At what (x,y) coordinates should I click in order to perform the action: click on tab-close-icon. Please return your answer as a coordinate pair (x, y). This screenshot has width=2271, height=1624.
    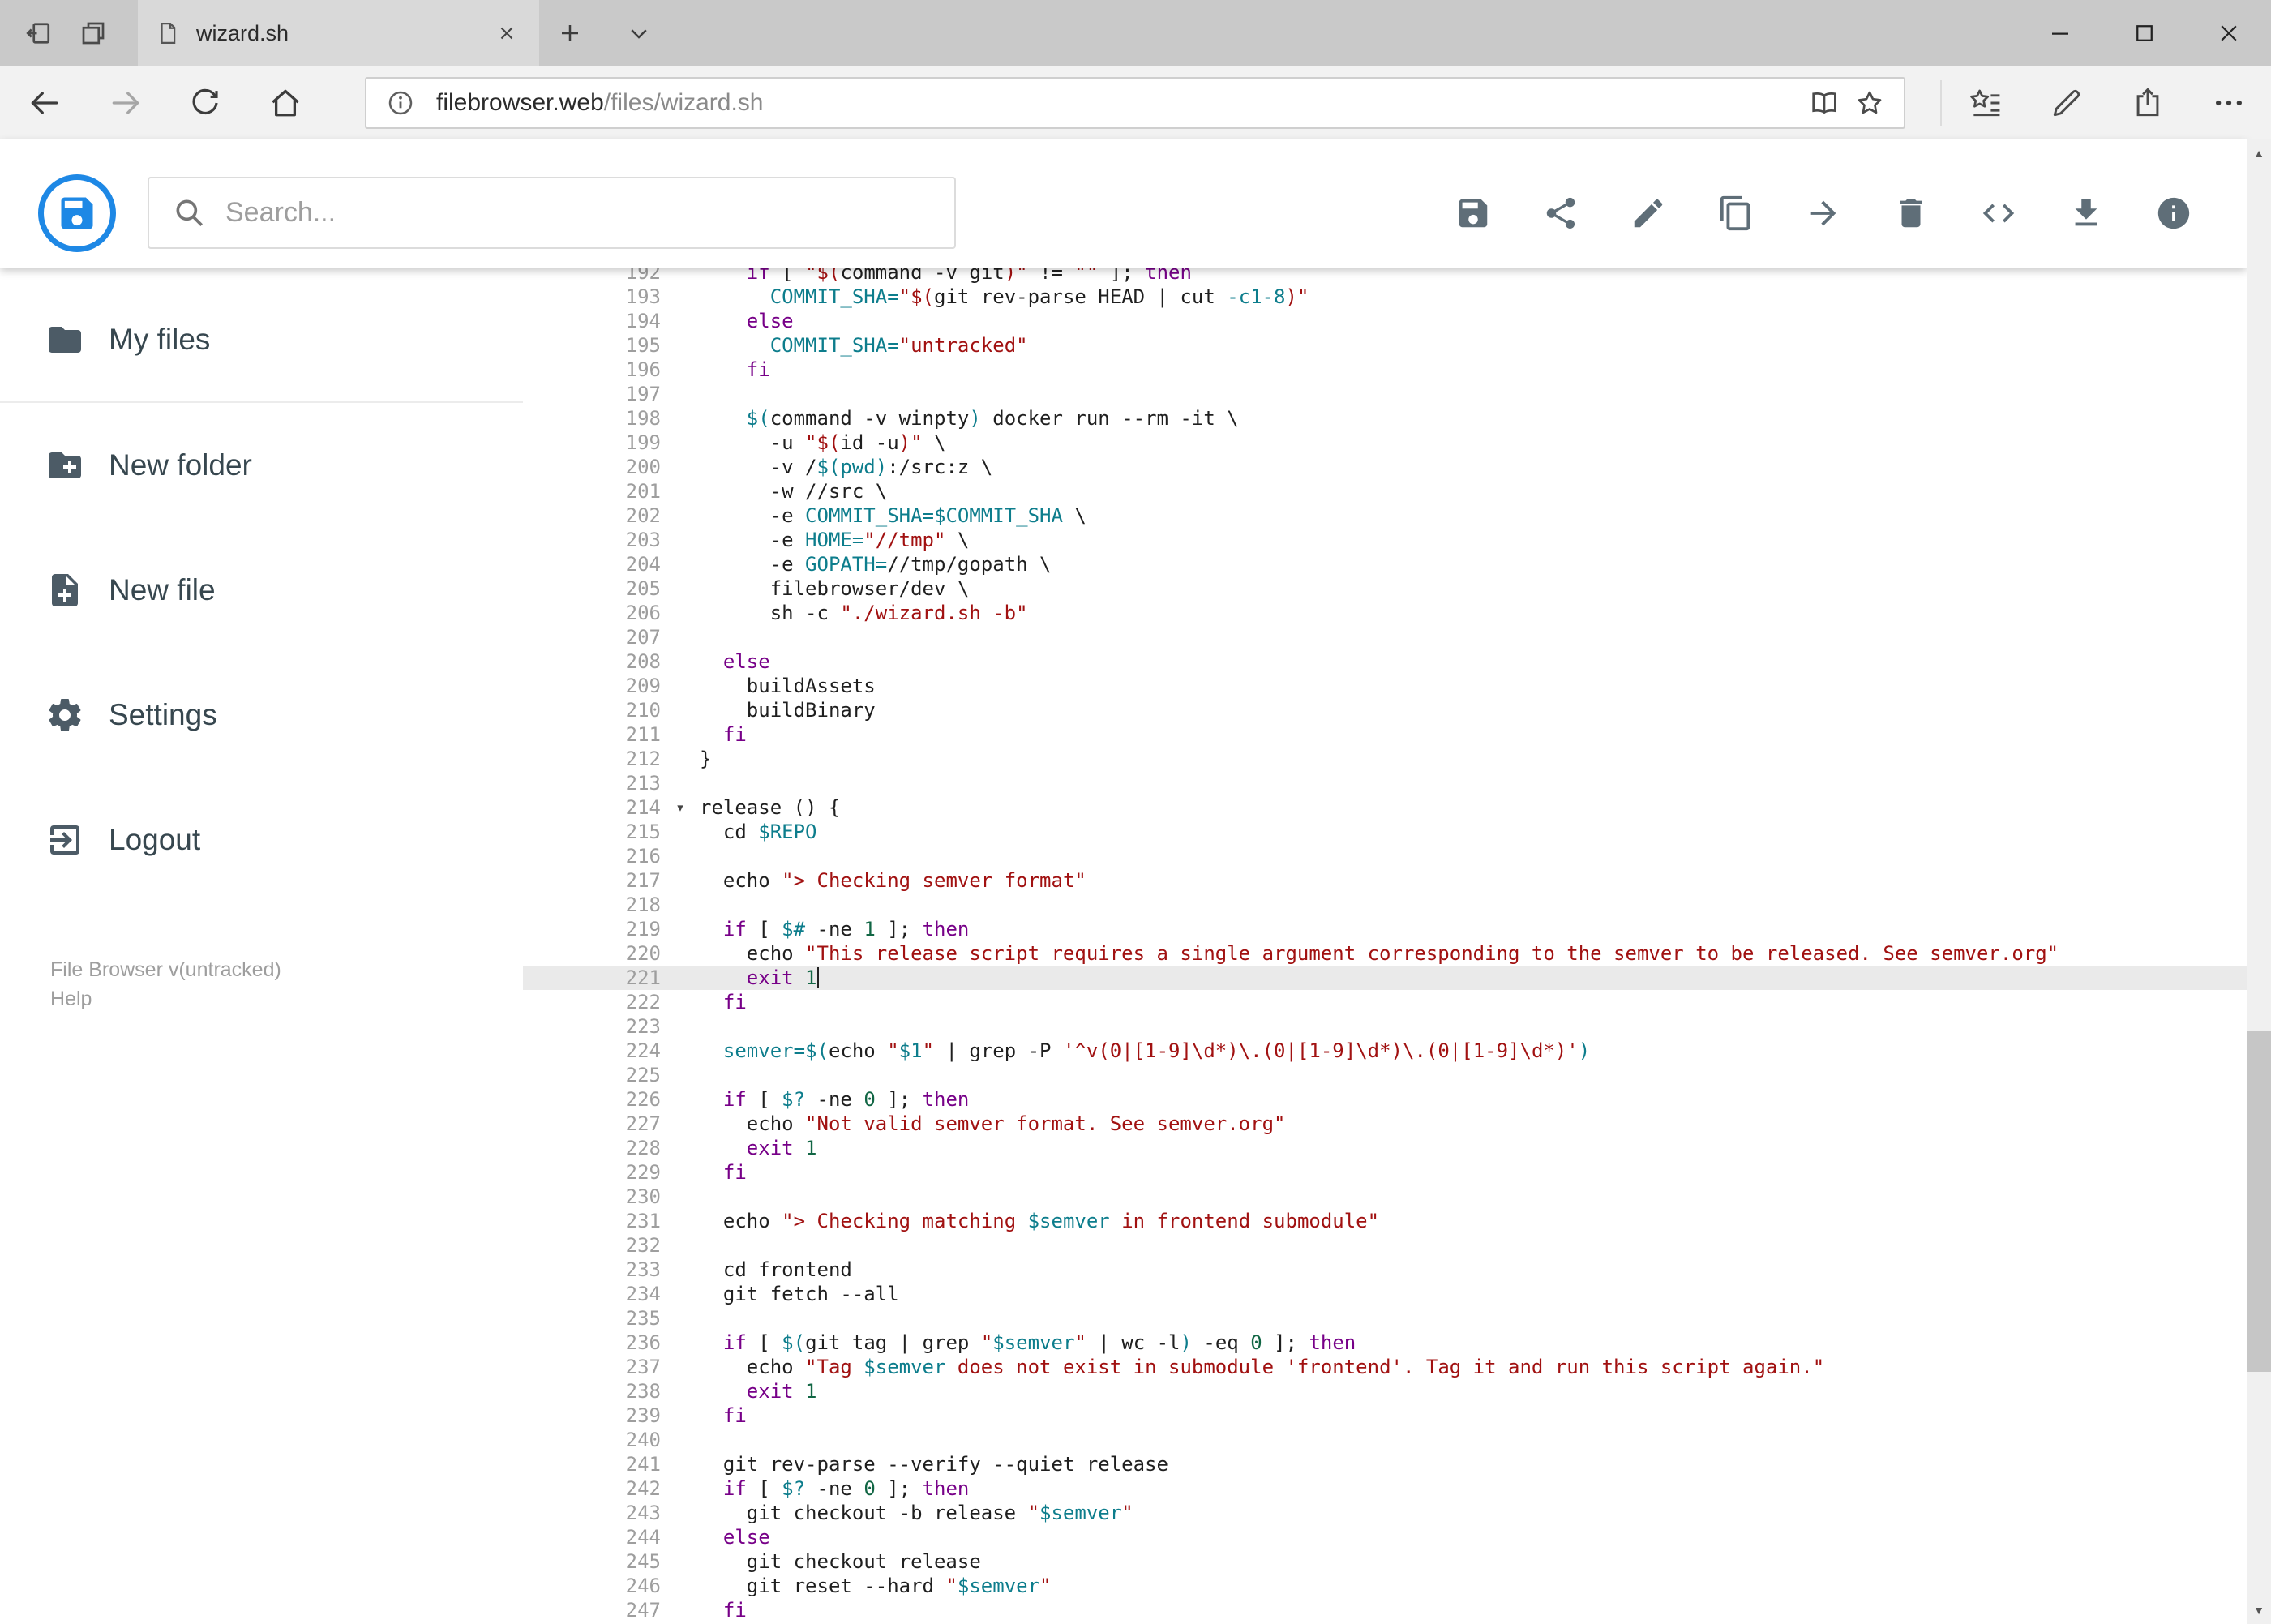
    Looking at the image, I should click on (506, 34).